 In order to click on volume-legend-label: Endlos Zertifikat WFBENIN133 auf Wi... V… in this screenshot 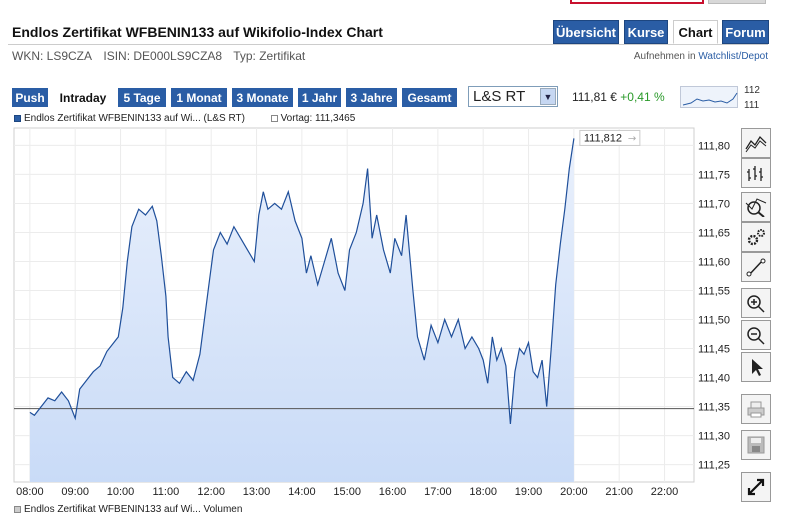, I will do `click(133, 509)`.